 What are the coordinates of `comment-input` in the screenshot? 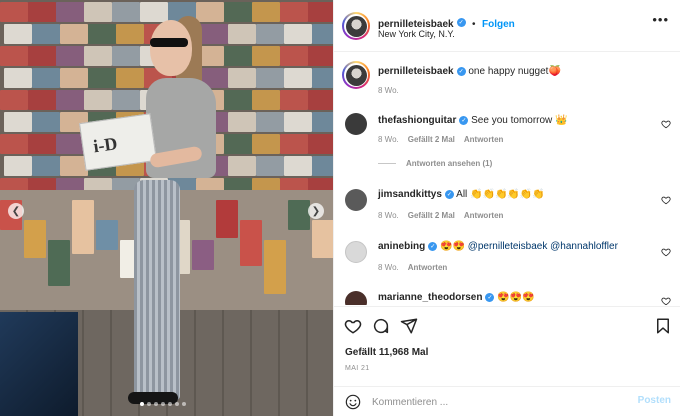 It's located at (497, 402).